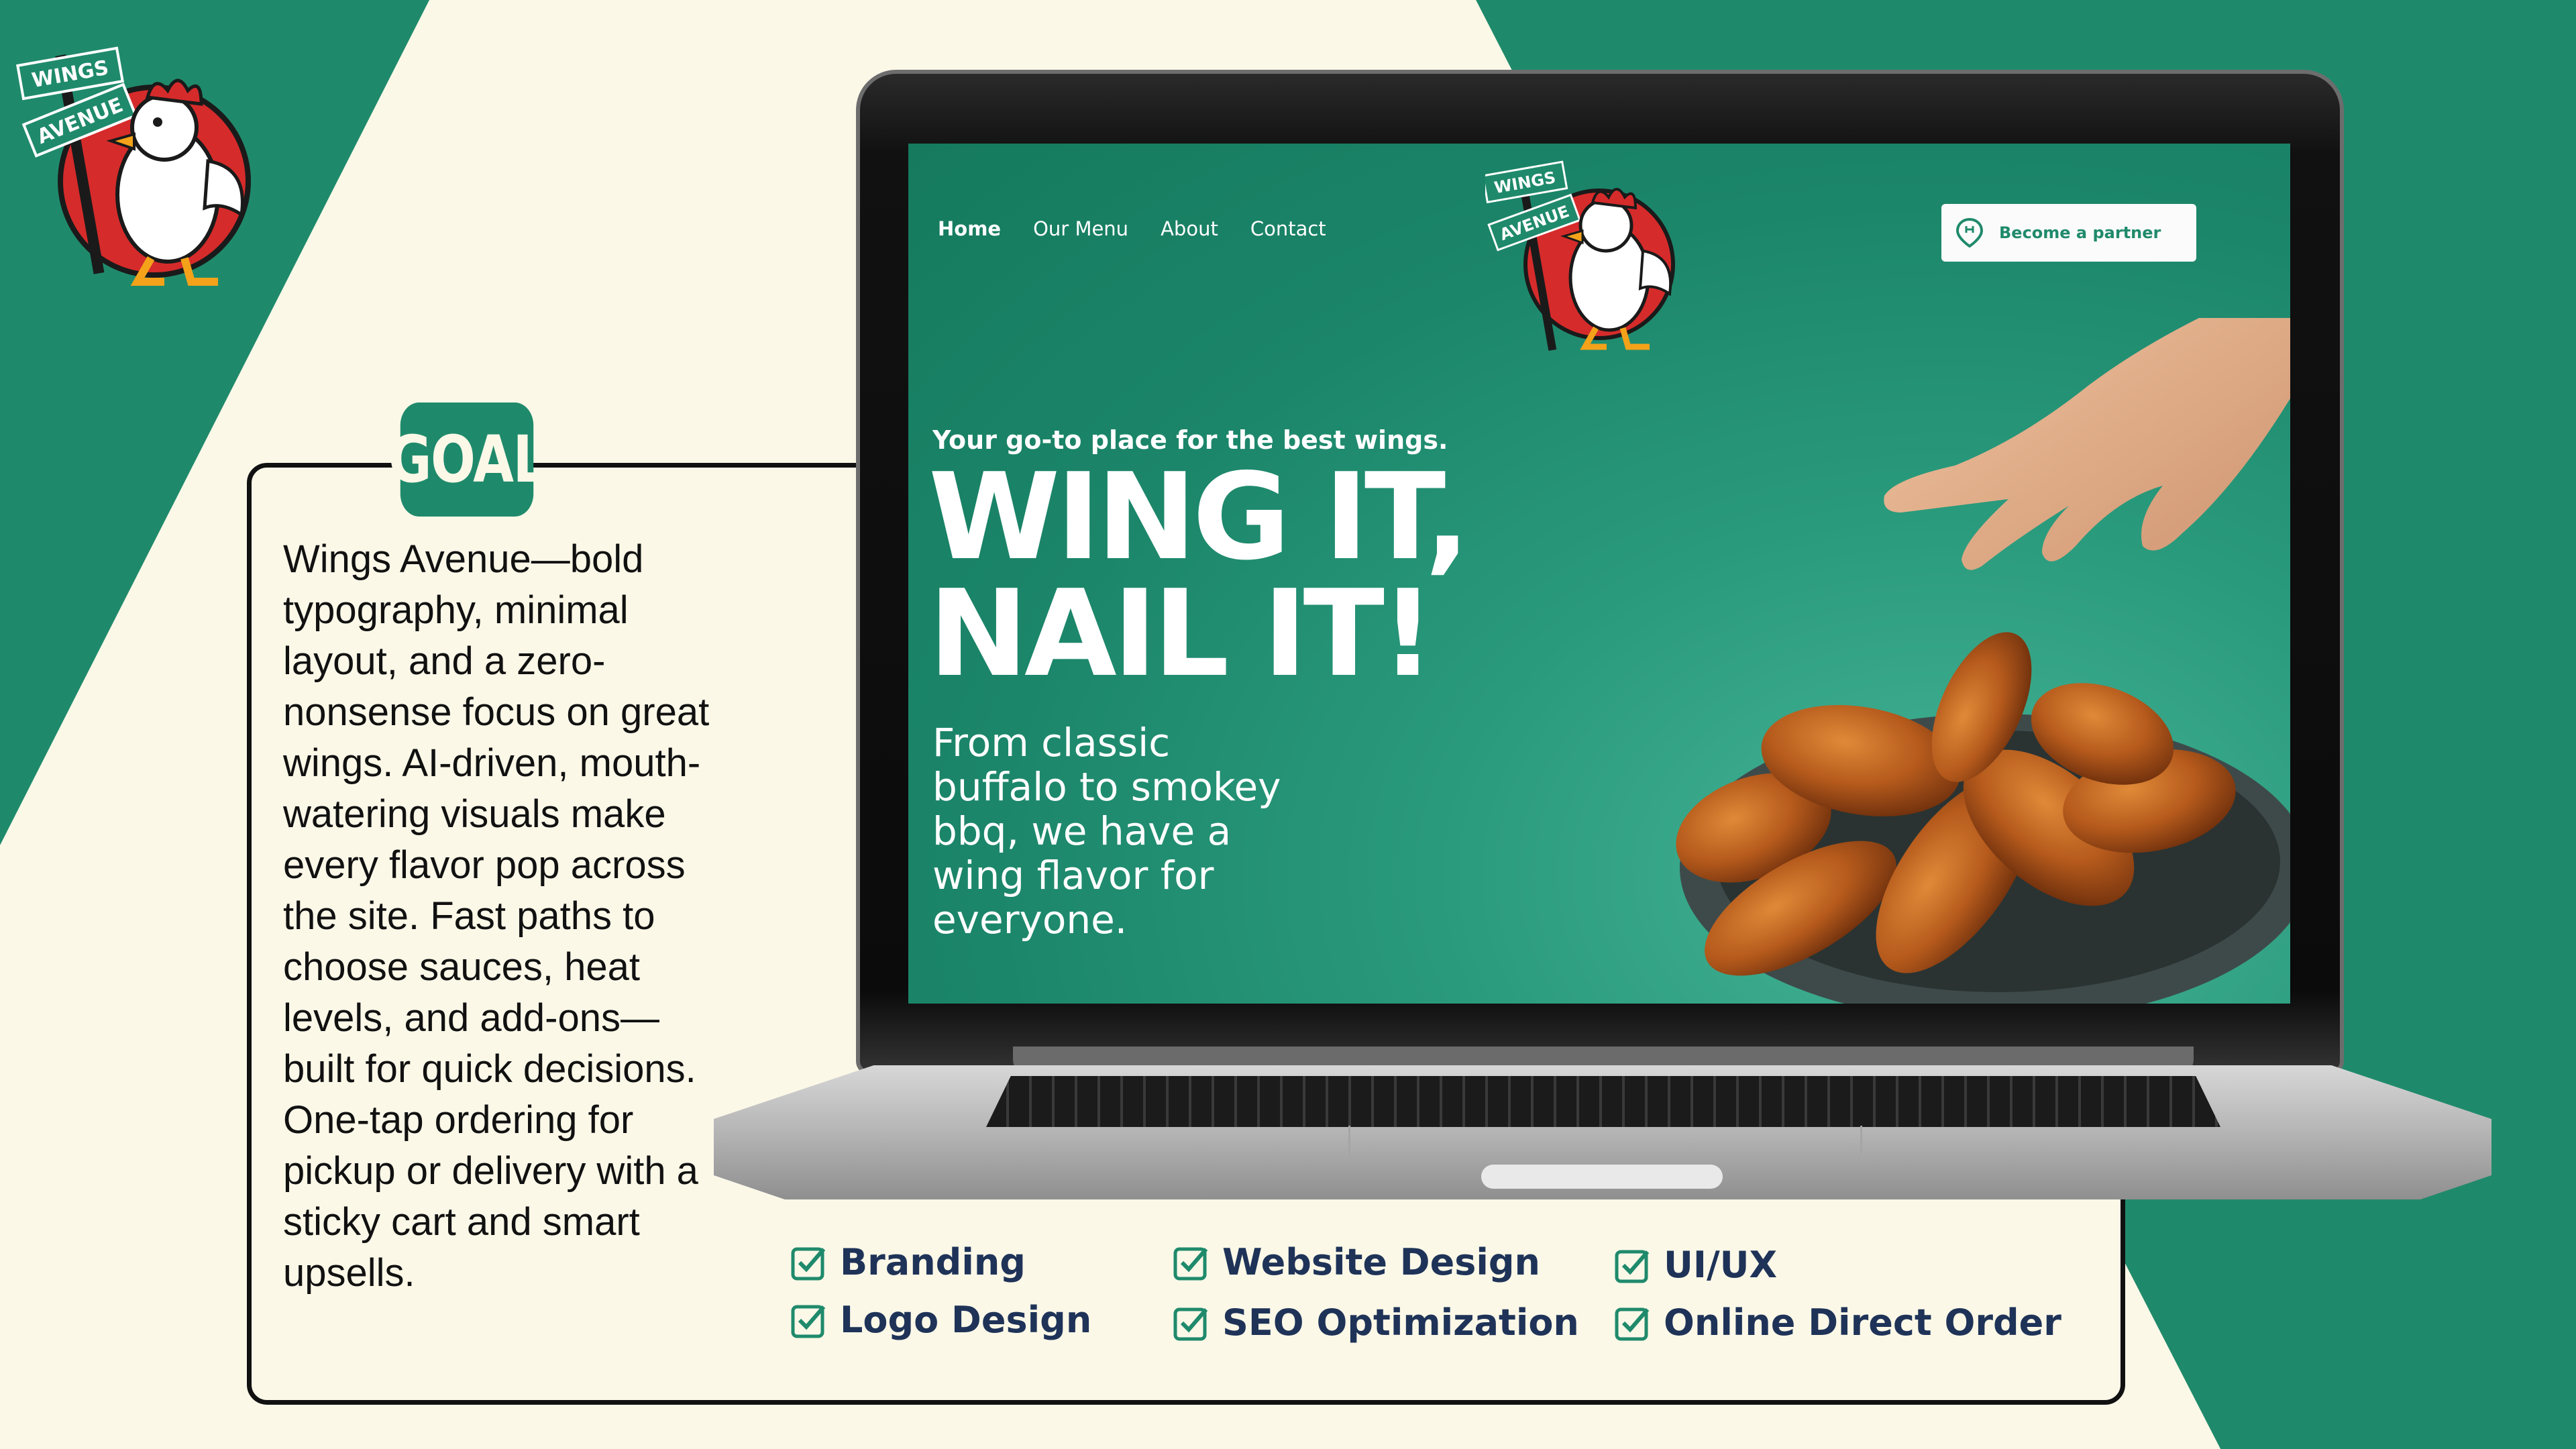 The height and width of the screenshot is (1449, 2576). I want to click on service-item-website-design: Website Design, so click(1356, 1262).